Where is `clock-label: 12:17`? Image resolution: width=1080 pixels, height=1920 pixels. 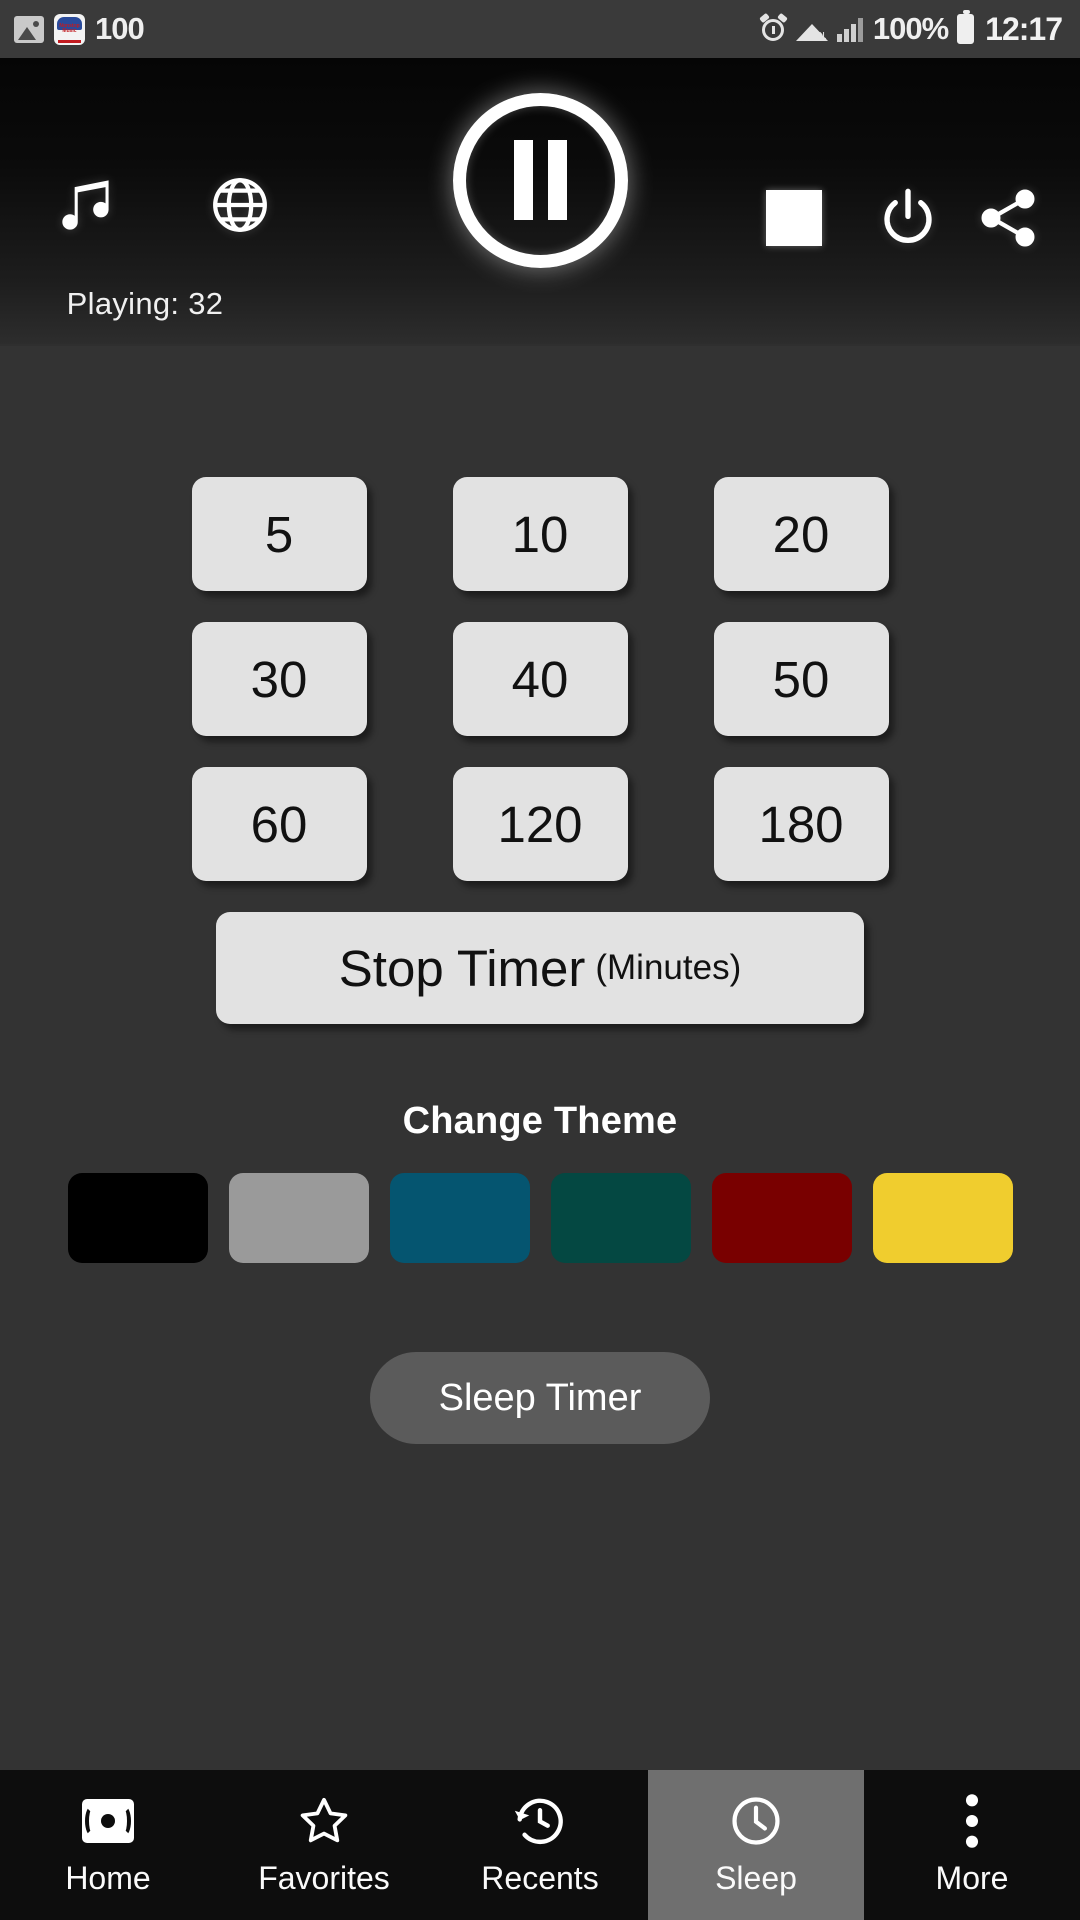
clock-label: 12:17 is located at coordinates (1024, 28).